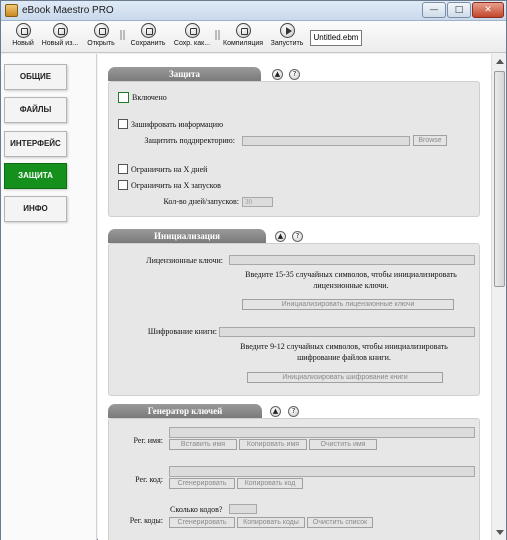 Image resolution: width=507 pixels, height=540 pixels. Describe the element at coordinates (201, 201) in the screenshot. I see `count-label: Кол-во дней/запусков:` at that location.